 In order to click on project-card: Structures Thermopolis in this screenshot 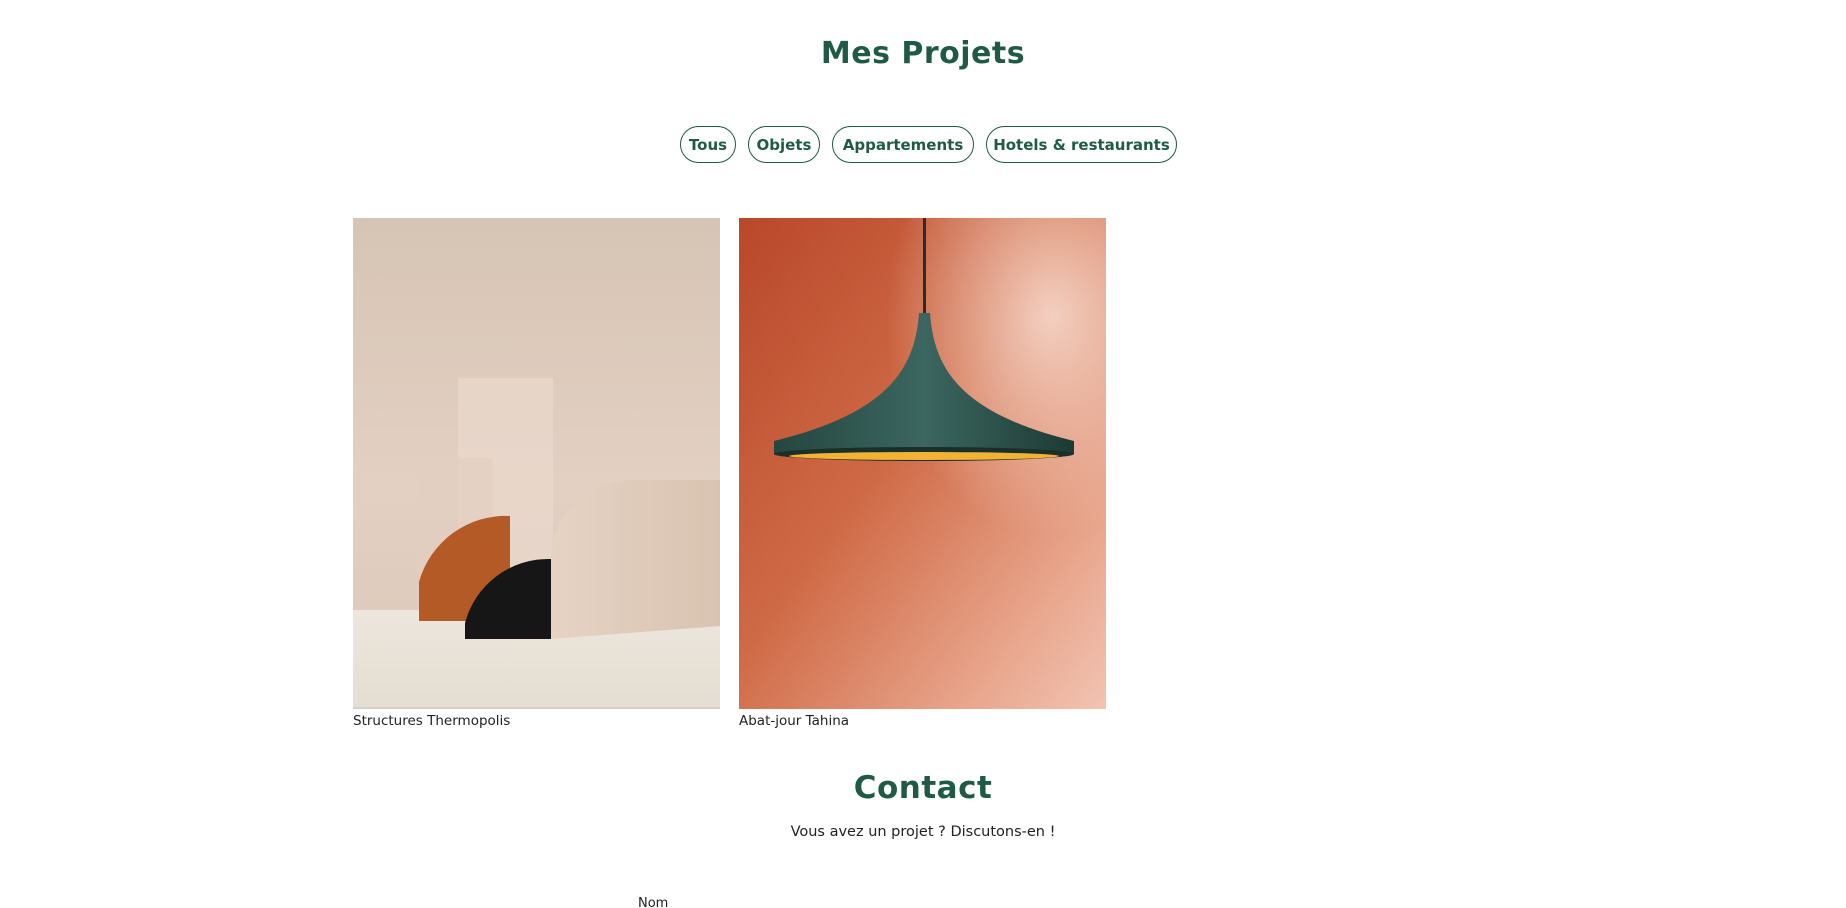, I will do `click(536, 473)`.